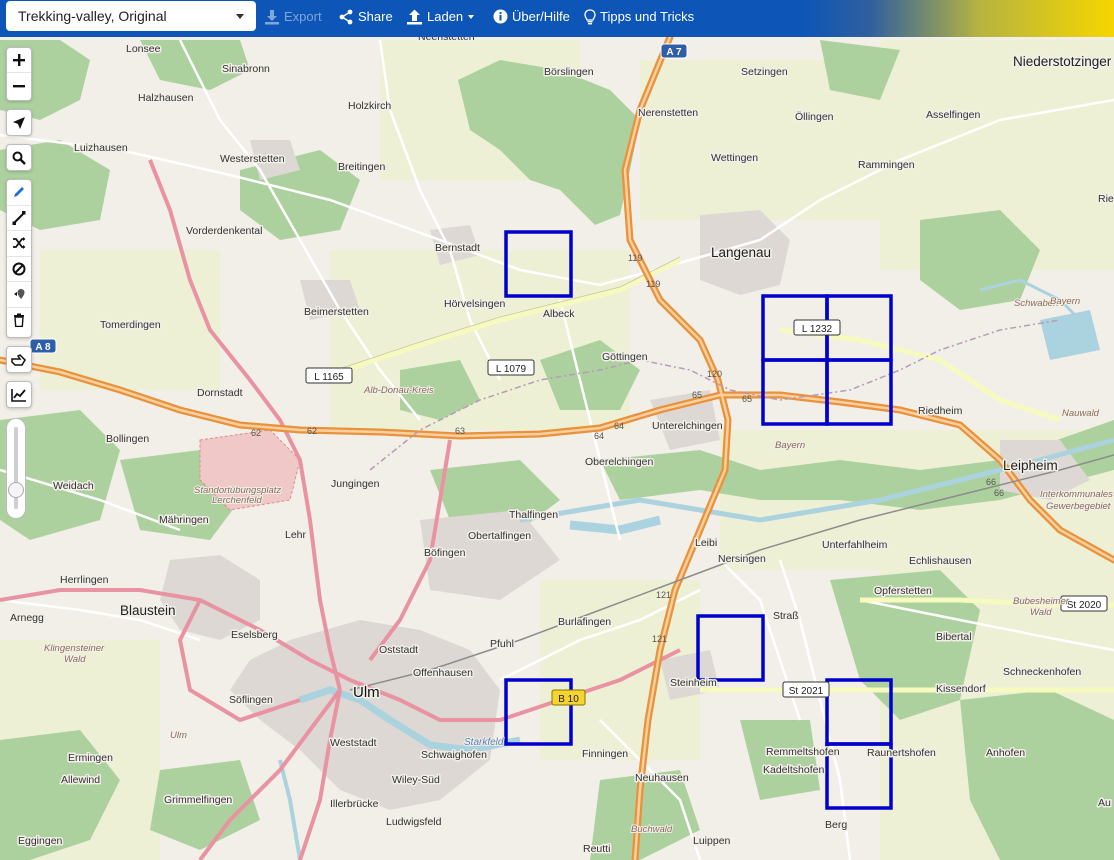 The image size is (1114, 860). I want to click on label-soeflingen: Söflingen, so click(251, 700).